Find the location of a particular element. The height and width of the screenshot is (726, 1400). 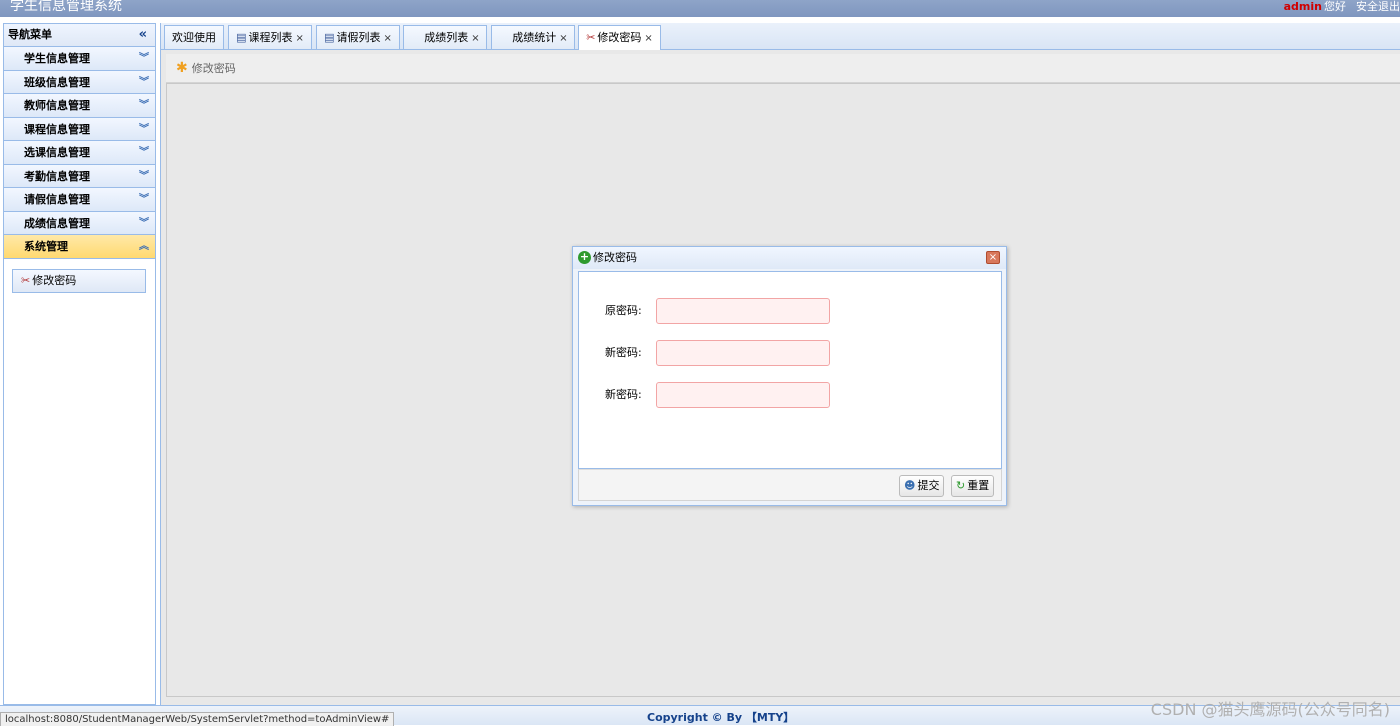

tab-label: 成绩列表 is located at coordinates (446, 37).